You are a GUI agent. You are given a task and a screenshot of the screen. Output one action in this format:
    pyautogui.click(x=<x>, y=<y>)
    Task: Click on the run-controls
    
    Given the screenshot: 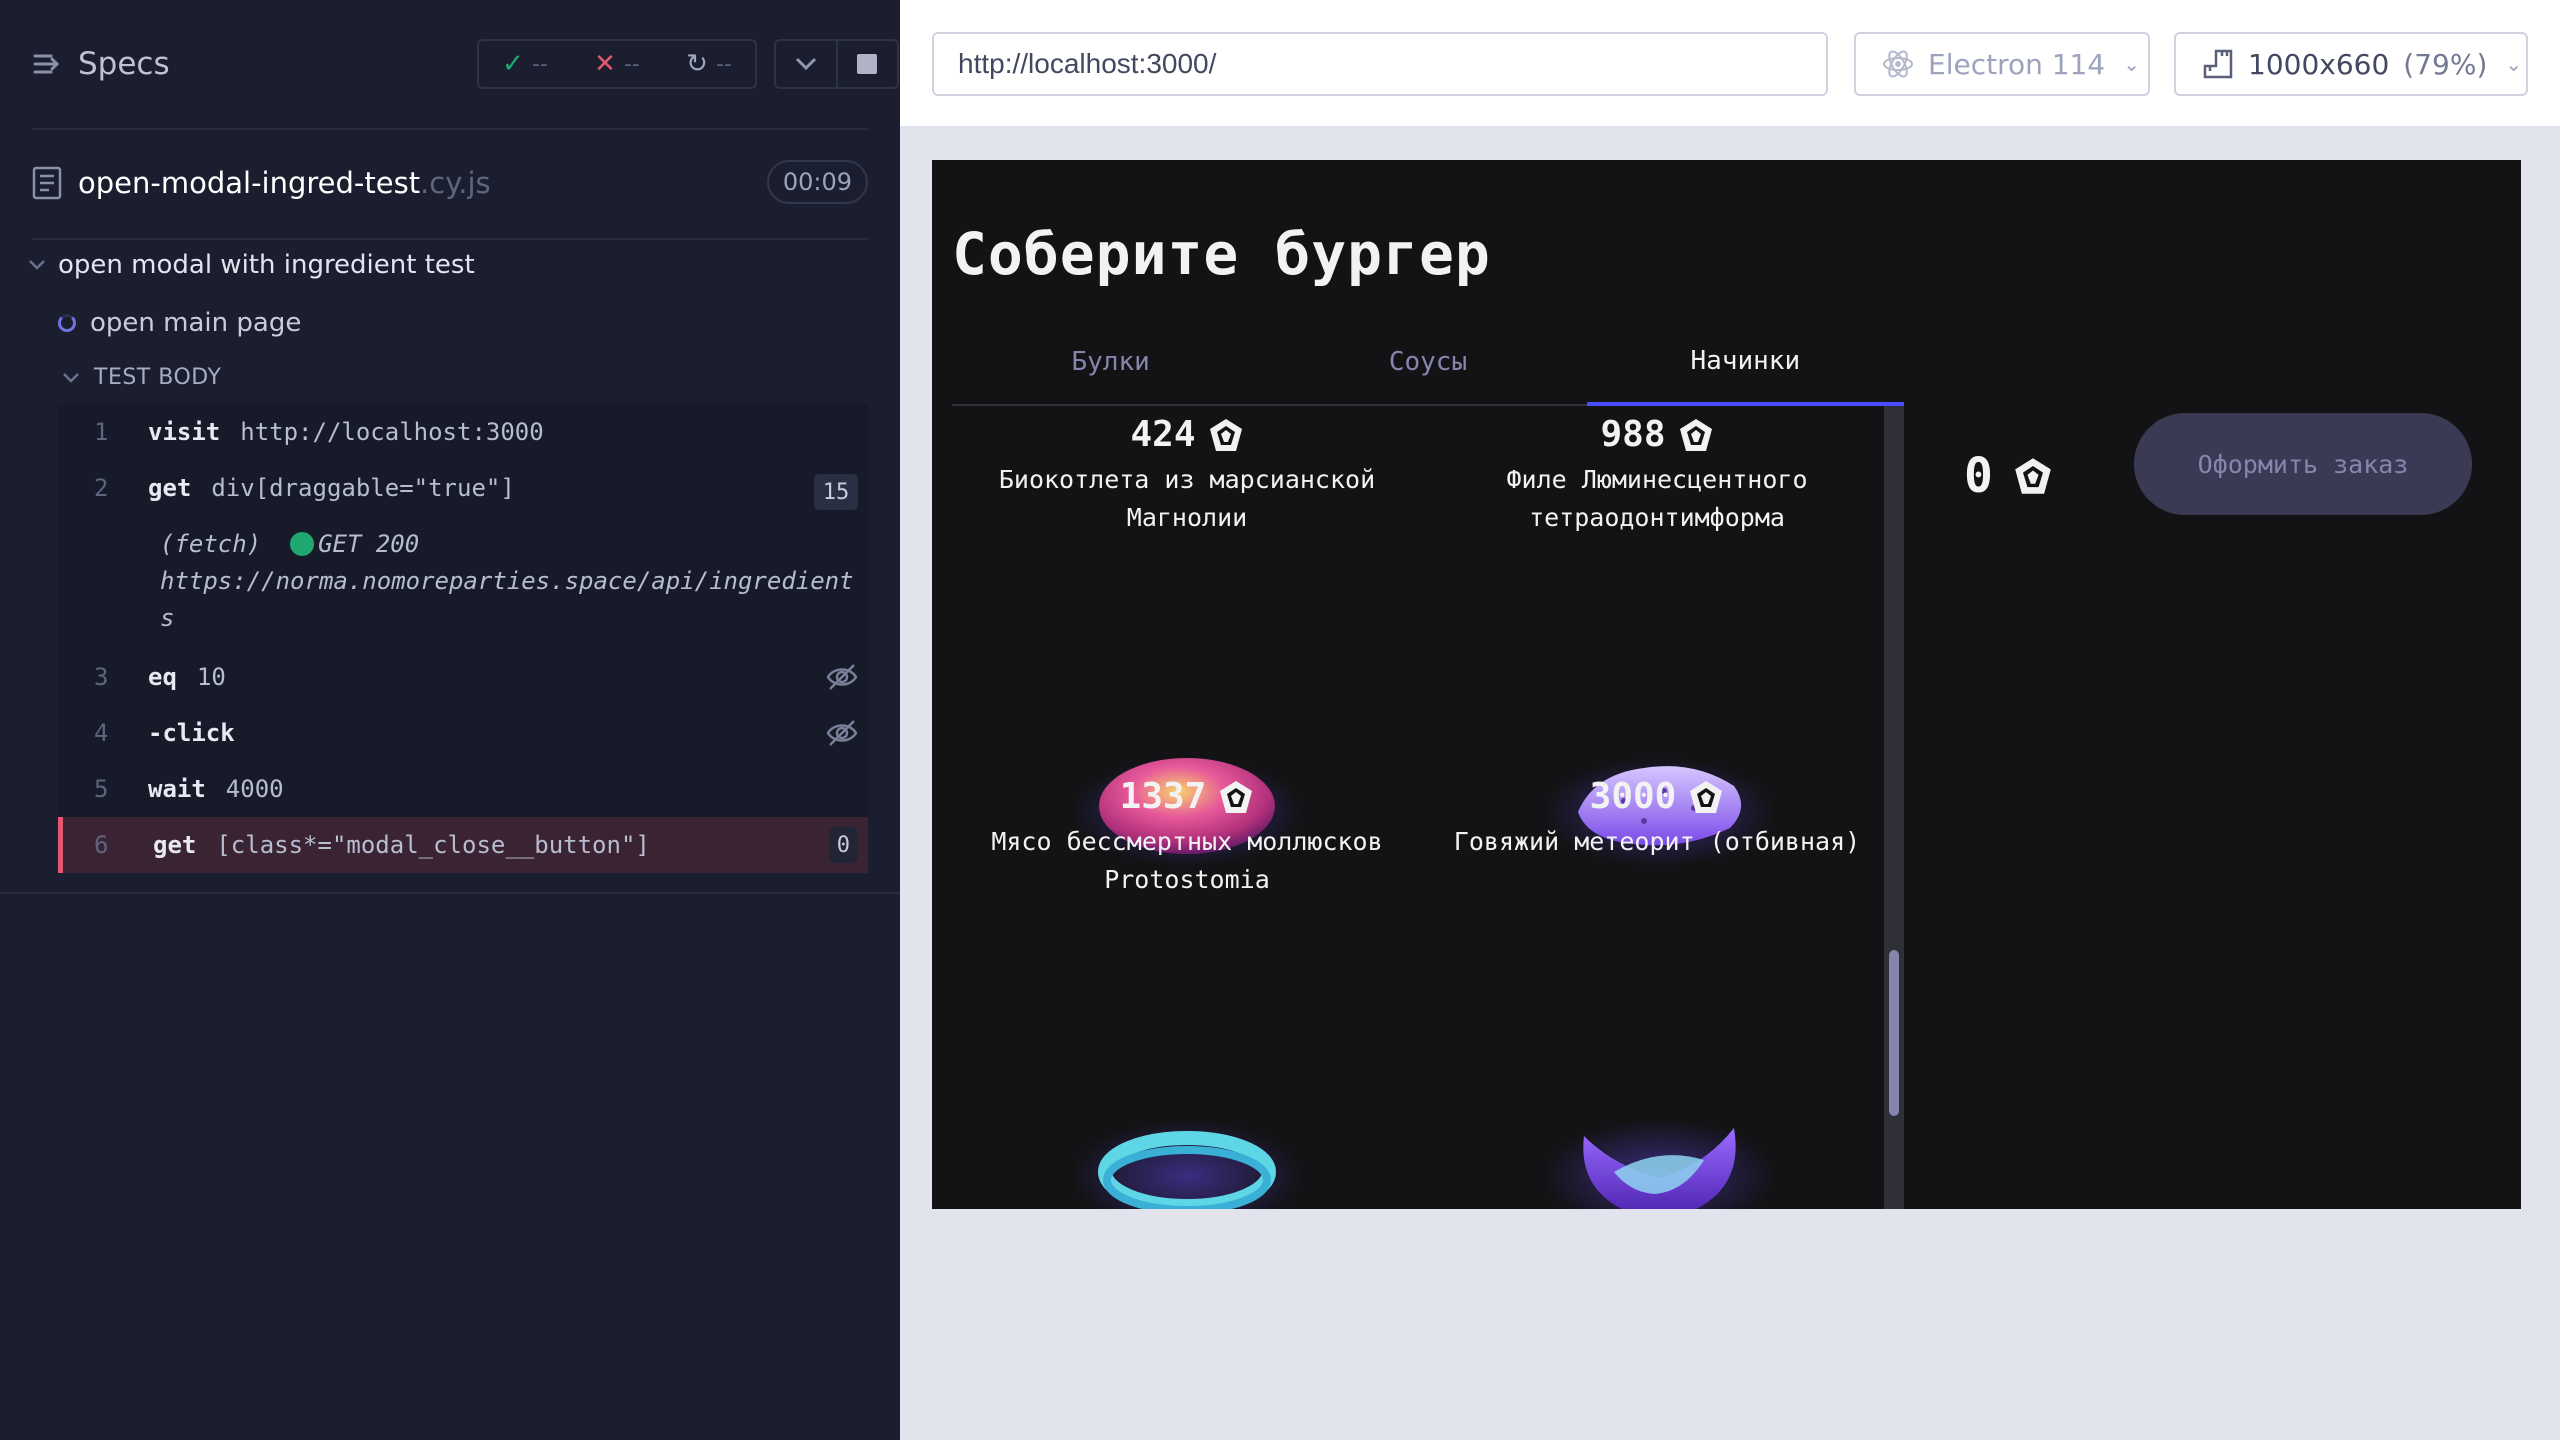 What is the action you would take?
    pyautogui.click(x=836, y=64)
    